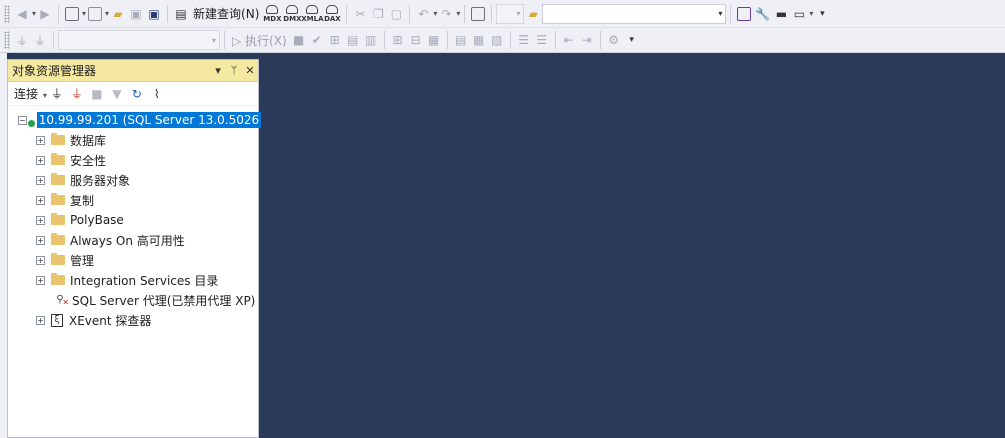 The height and width of the screenshot is (438, 1005). Describe the element at coordinates (26, 94) in the screenshot. I see `connect-label: 连接` at that location.